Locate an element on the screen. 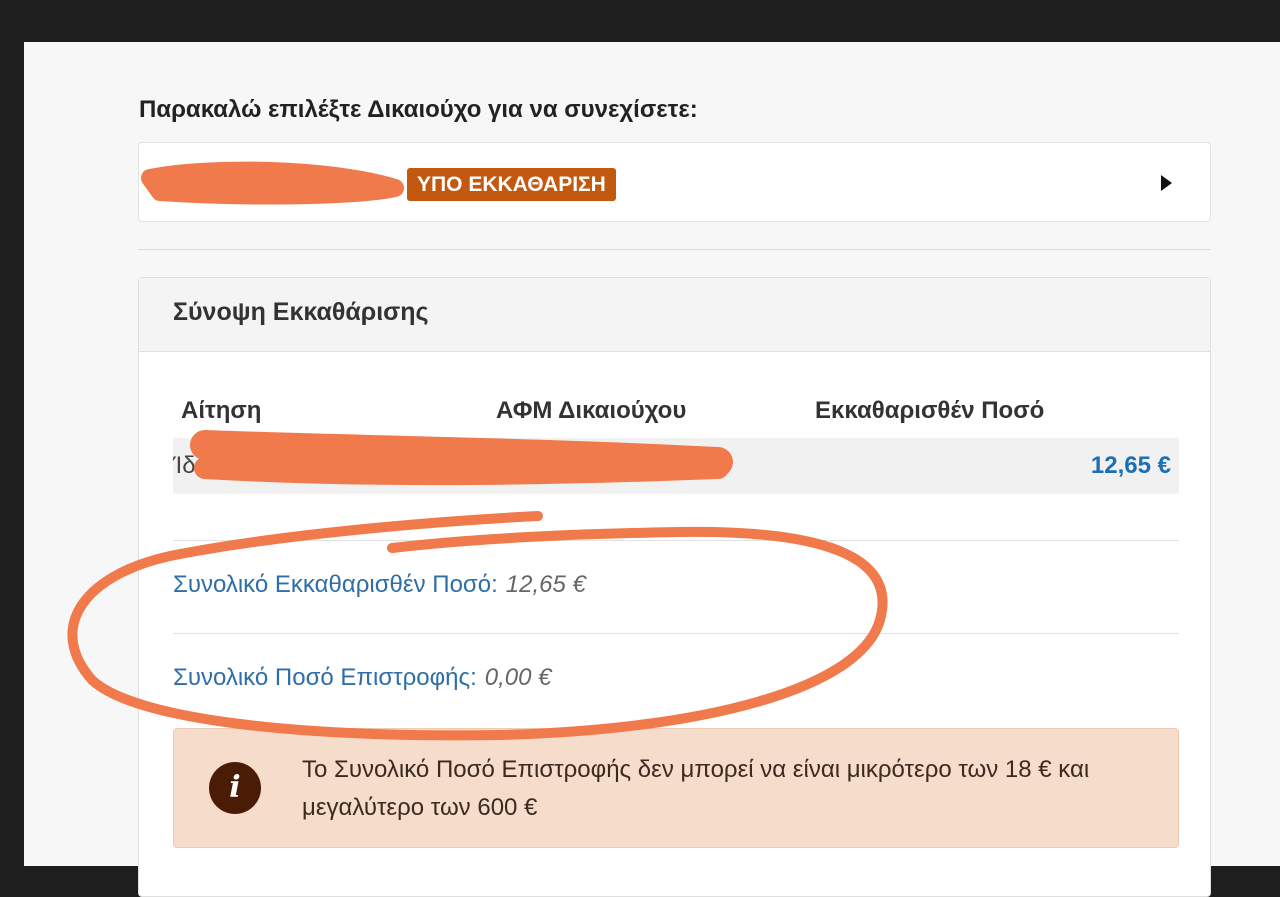  column-header-cleared-amount: Εκκαθαρισθέν Ποσό is located at coordinates (930, 410).